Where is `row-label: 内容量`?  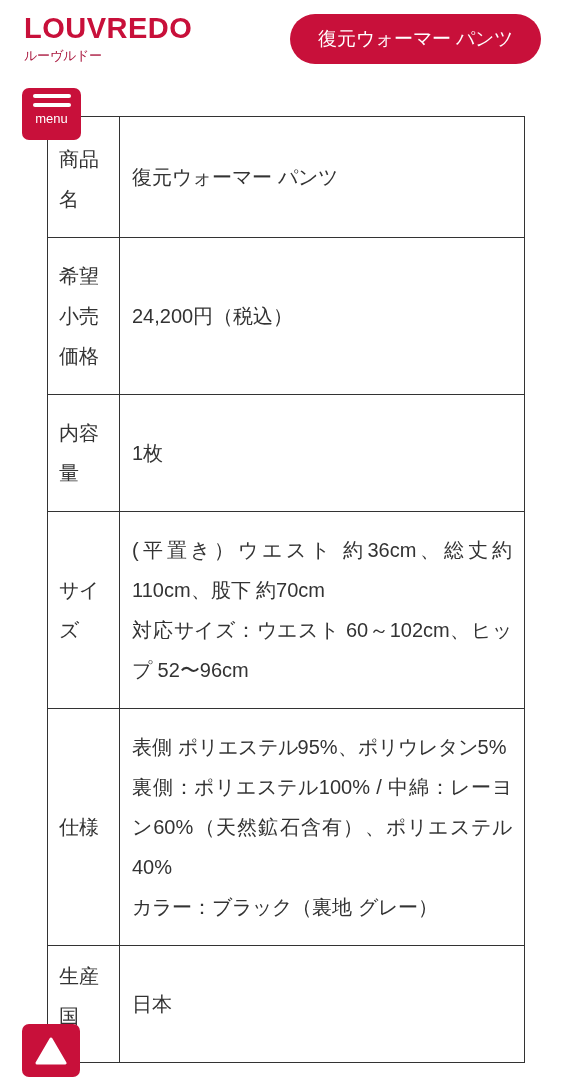
row-label: 内容量 is located at coordinates (79, 453).